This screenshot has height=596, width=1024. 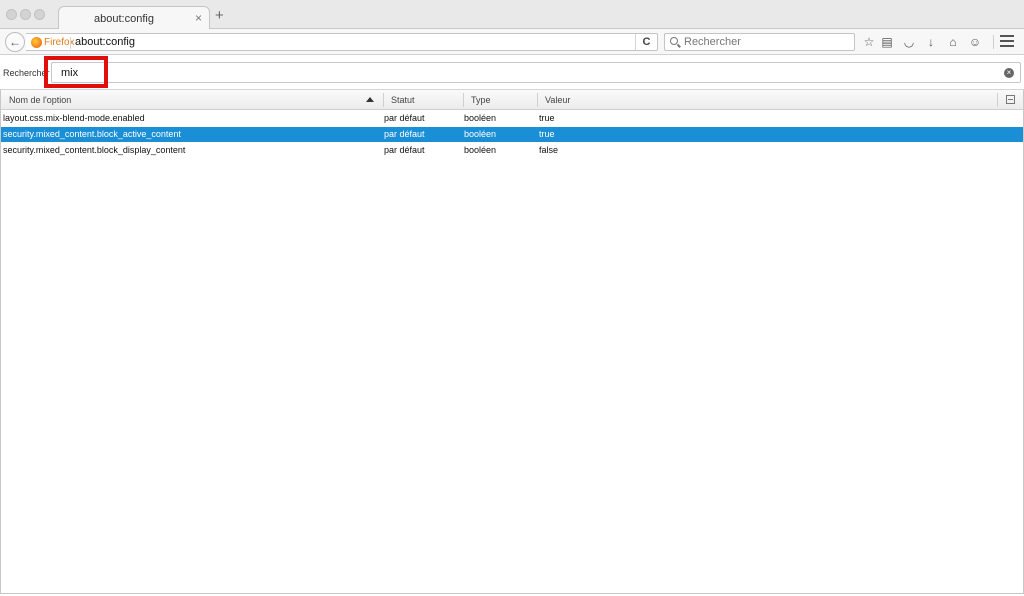 I want to click on reload-icon: C, so click(x=646, y=42).